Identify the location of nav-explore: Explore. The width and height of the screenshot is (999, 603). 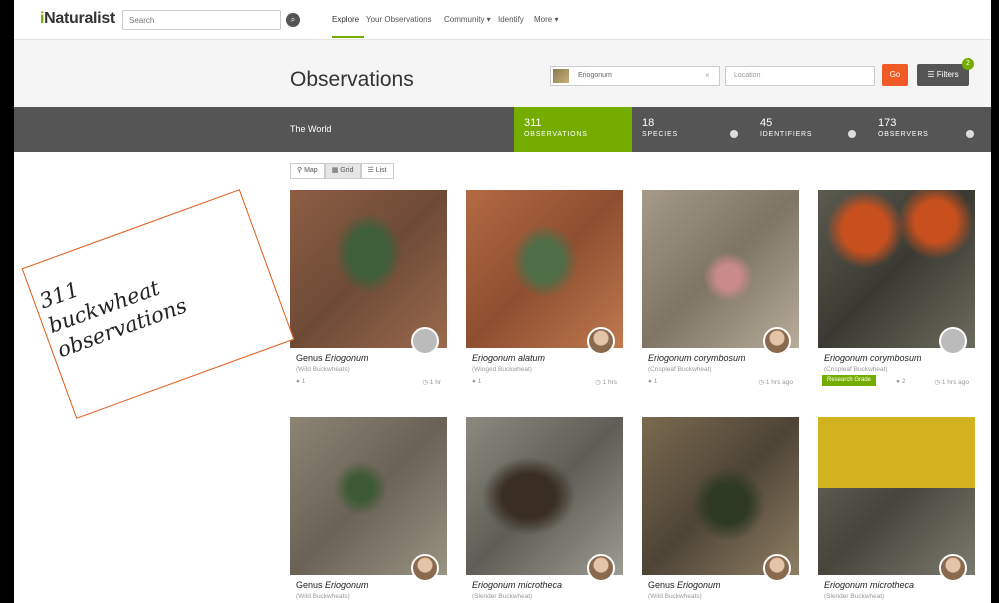
(345, 19).